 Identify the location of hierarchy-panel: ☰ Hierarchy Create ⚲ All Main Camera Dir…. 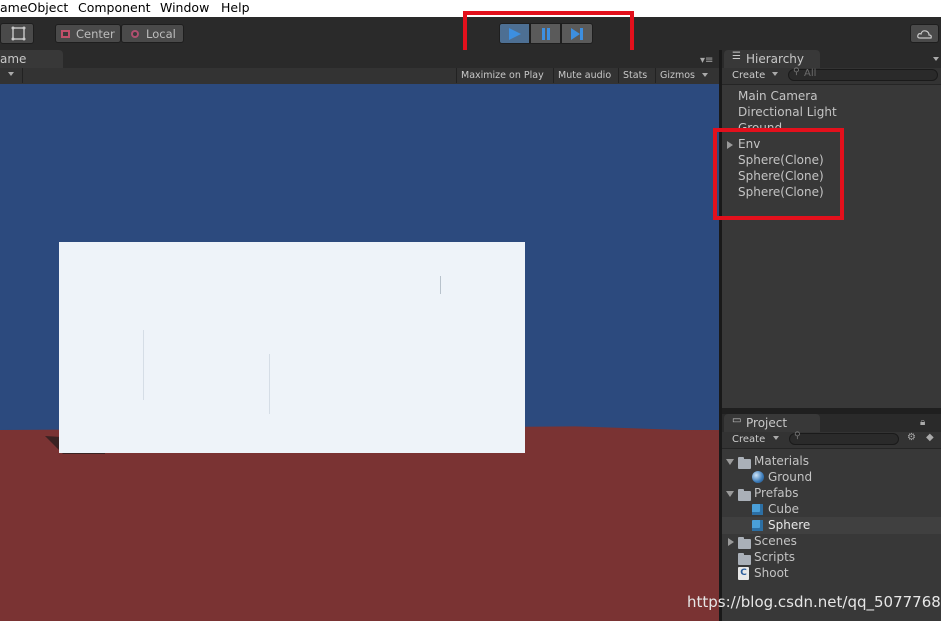
(831, 229).